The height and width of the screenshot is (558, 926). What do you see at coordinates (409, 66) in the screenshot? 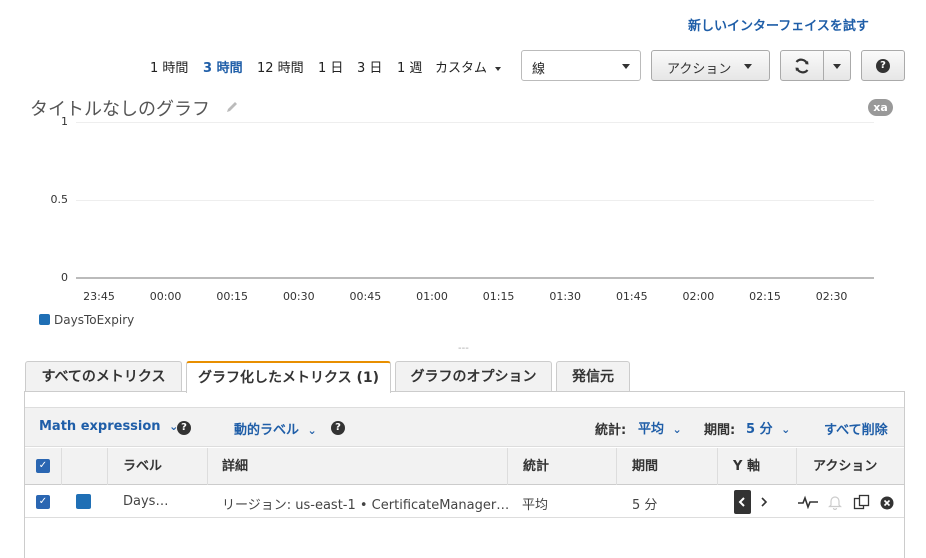
I see `range-1w: 1 週` at bounding box center [409, 66].